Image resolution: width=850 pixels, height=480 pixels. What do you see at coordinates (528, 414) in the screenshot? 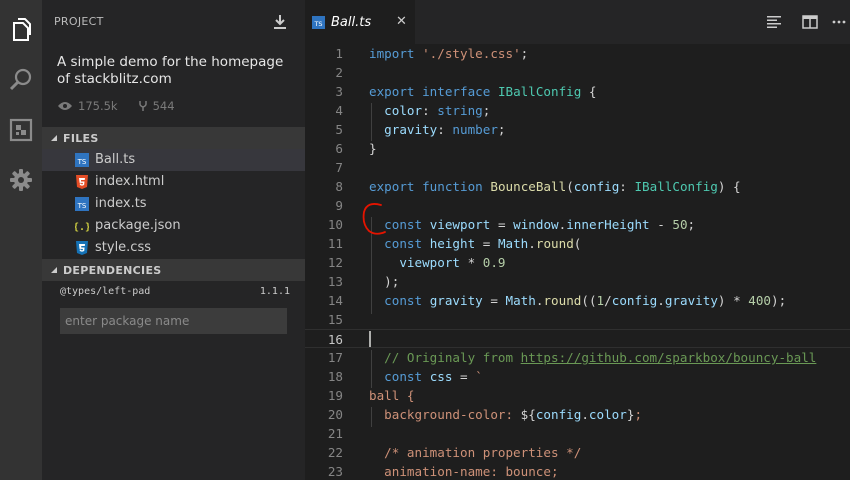
I see `code-token: ${` at bounding box center [528, 414].